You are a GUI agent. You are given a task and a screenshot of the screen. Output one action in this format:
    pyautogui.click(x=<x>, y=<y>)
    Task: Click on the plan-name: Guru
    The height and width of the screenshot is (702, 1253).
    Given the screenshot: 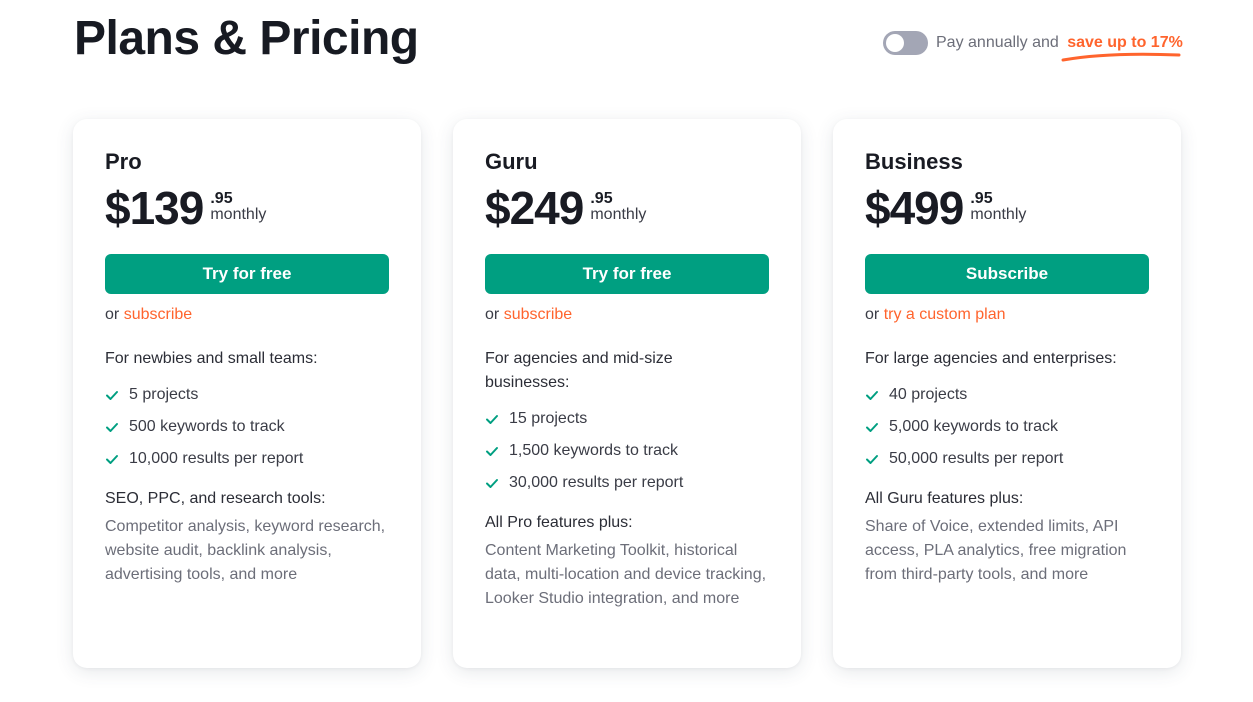 What is the action you would take?
    pyautogui.click(x=511, y=161)
    